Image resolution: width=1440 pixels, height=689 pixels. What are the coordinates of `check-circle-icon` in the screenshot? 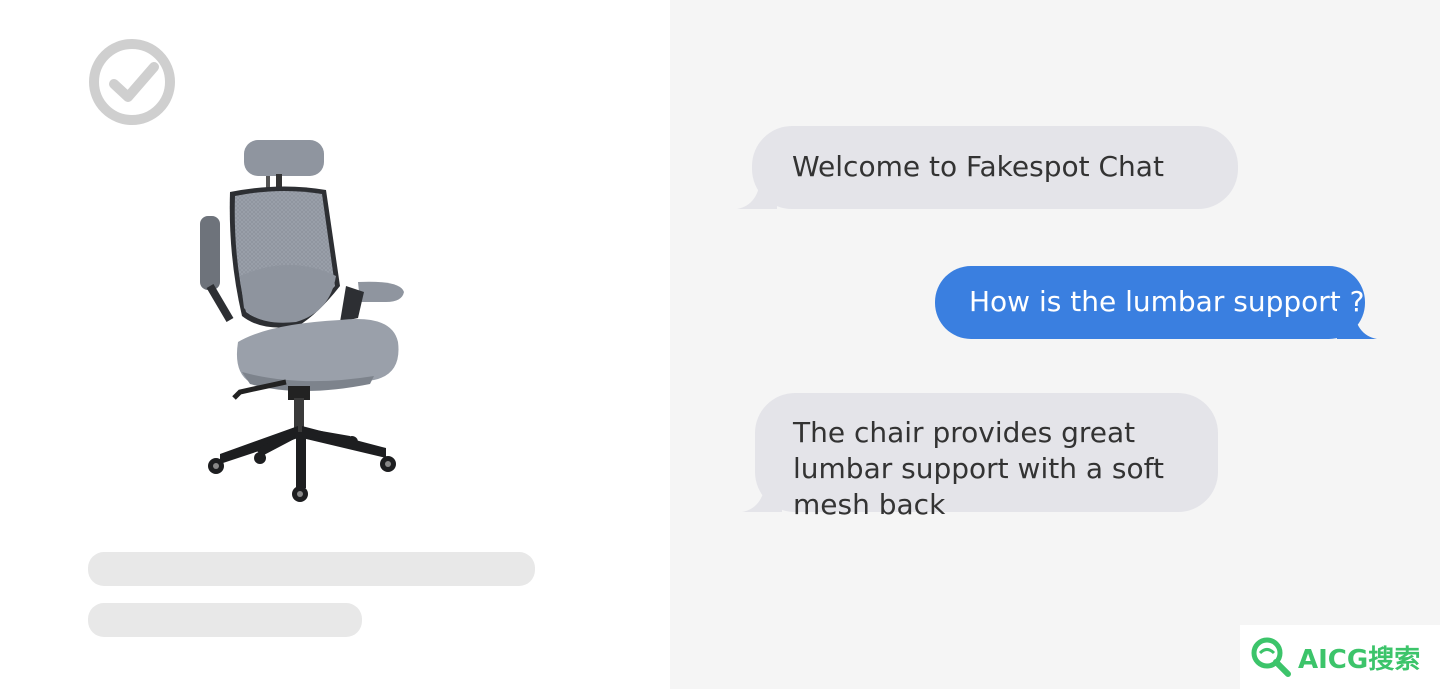 It's located at (132, 82).